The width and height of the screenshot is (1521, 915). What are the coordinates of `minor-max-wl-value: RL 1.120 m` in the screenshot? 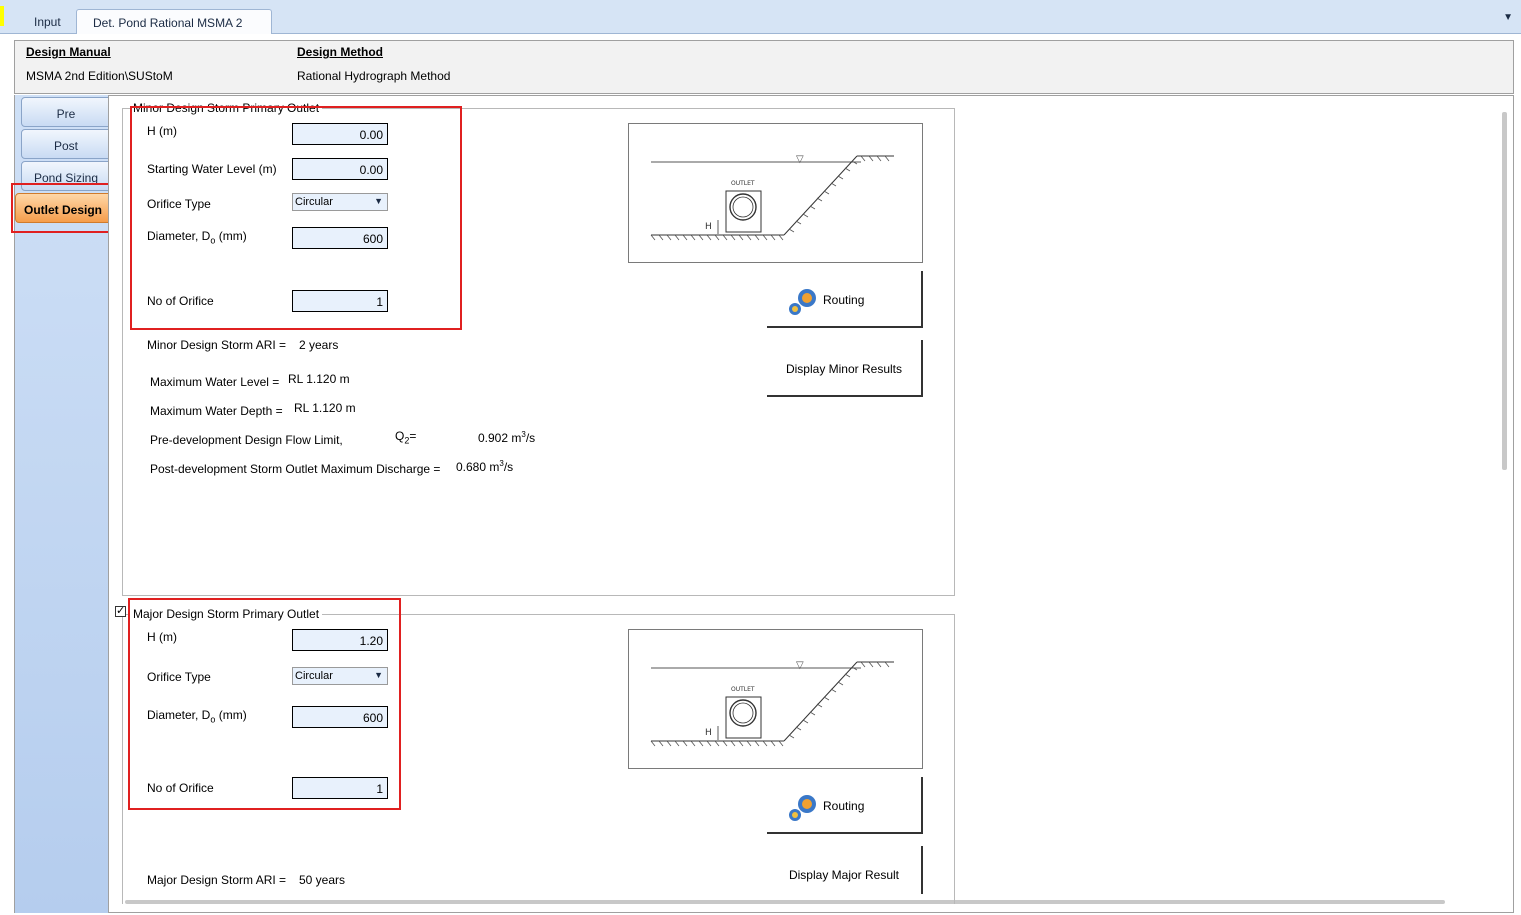 It's located at (319, 379).